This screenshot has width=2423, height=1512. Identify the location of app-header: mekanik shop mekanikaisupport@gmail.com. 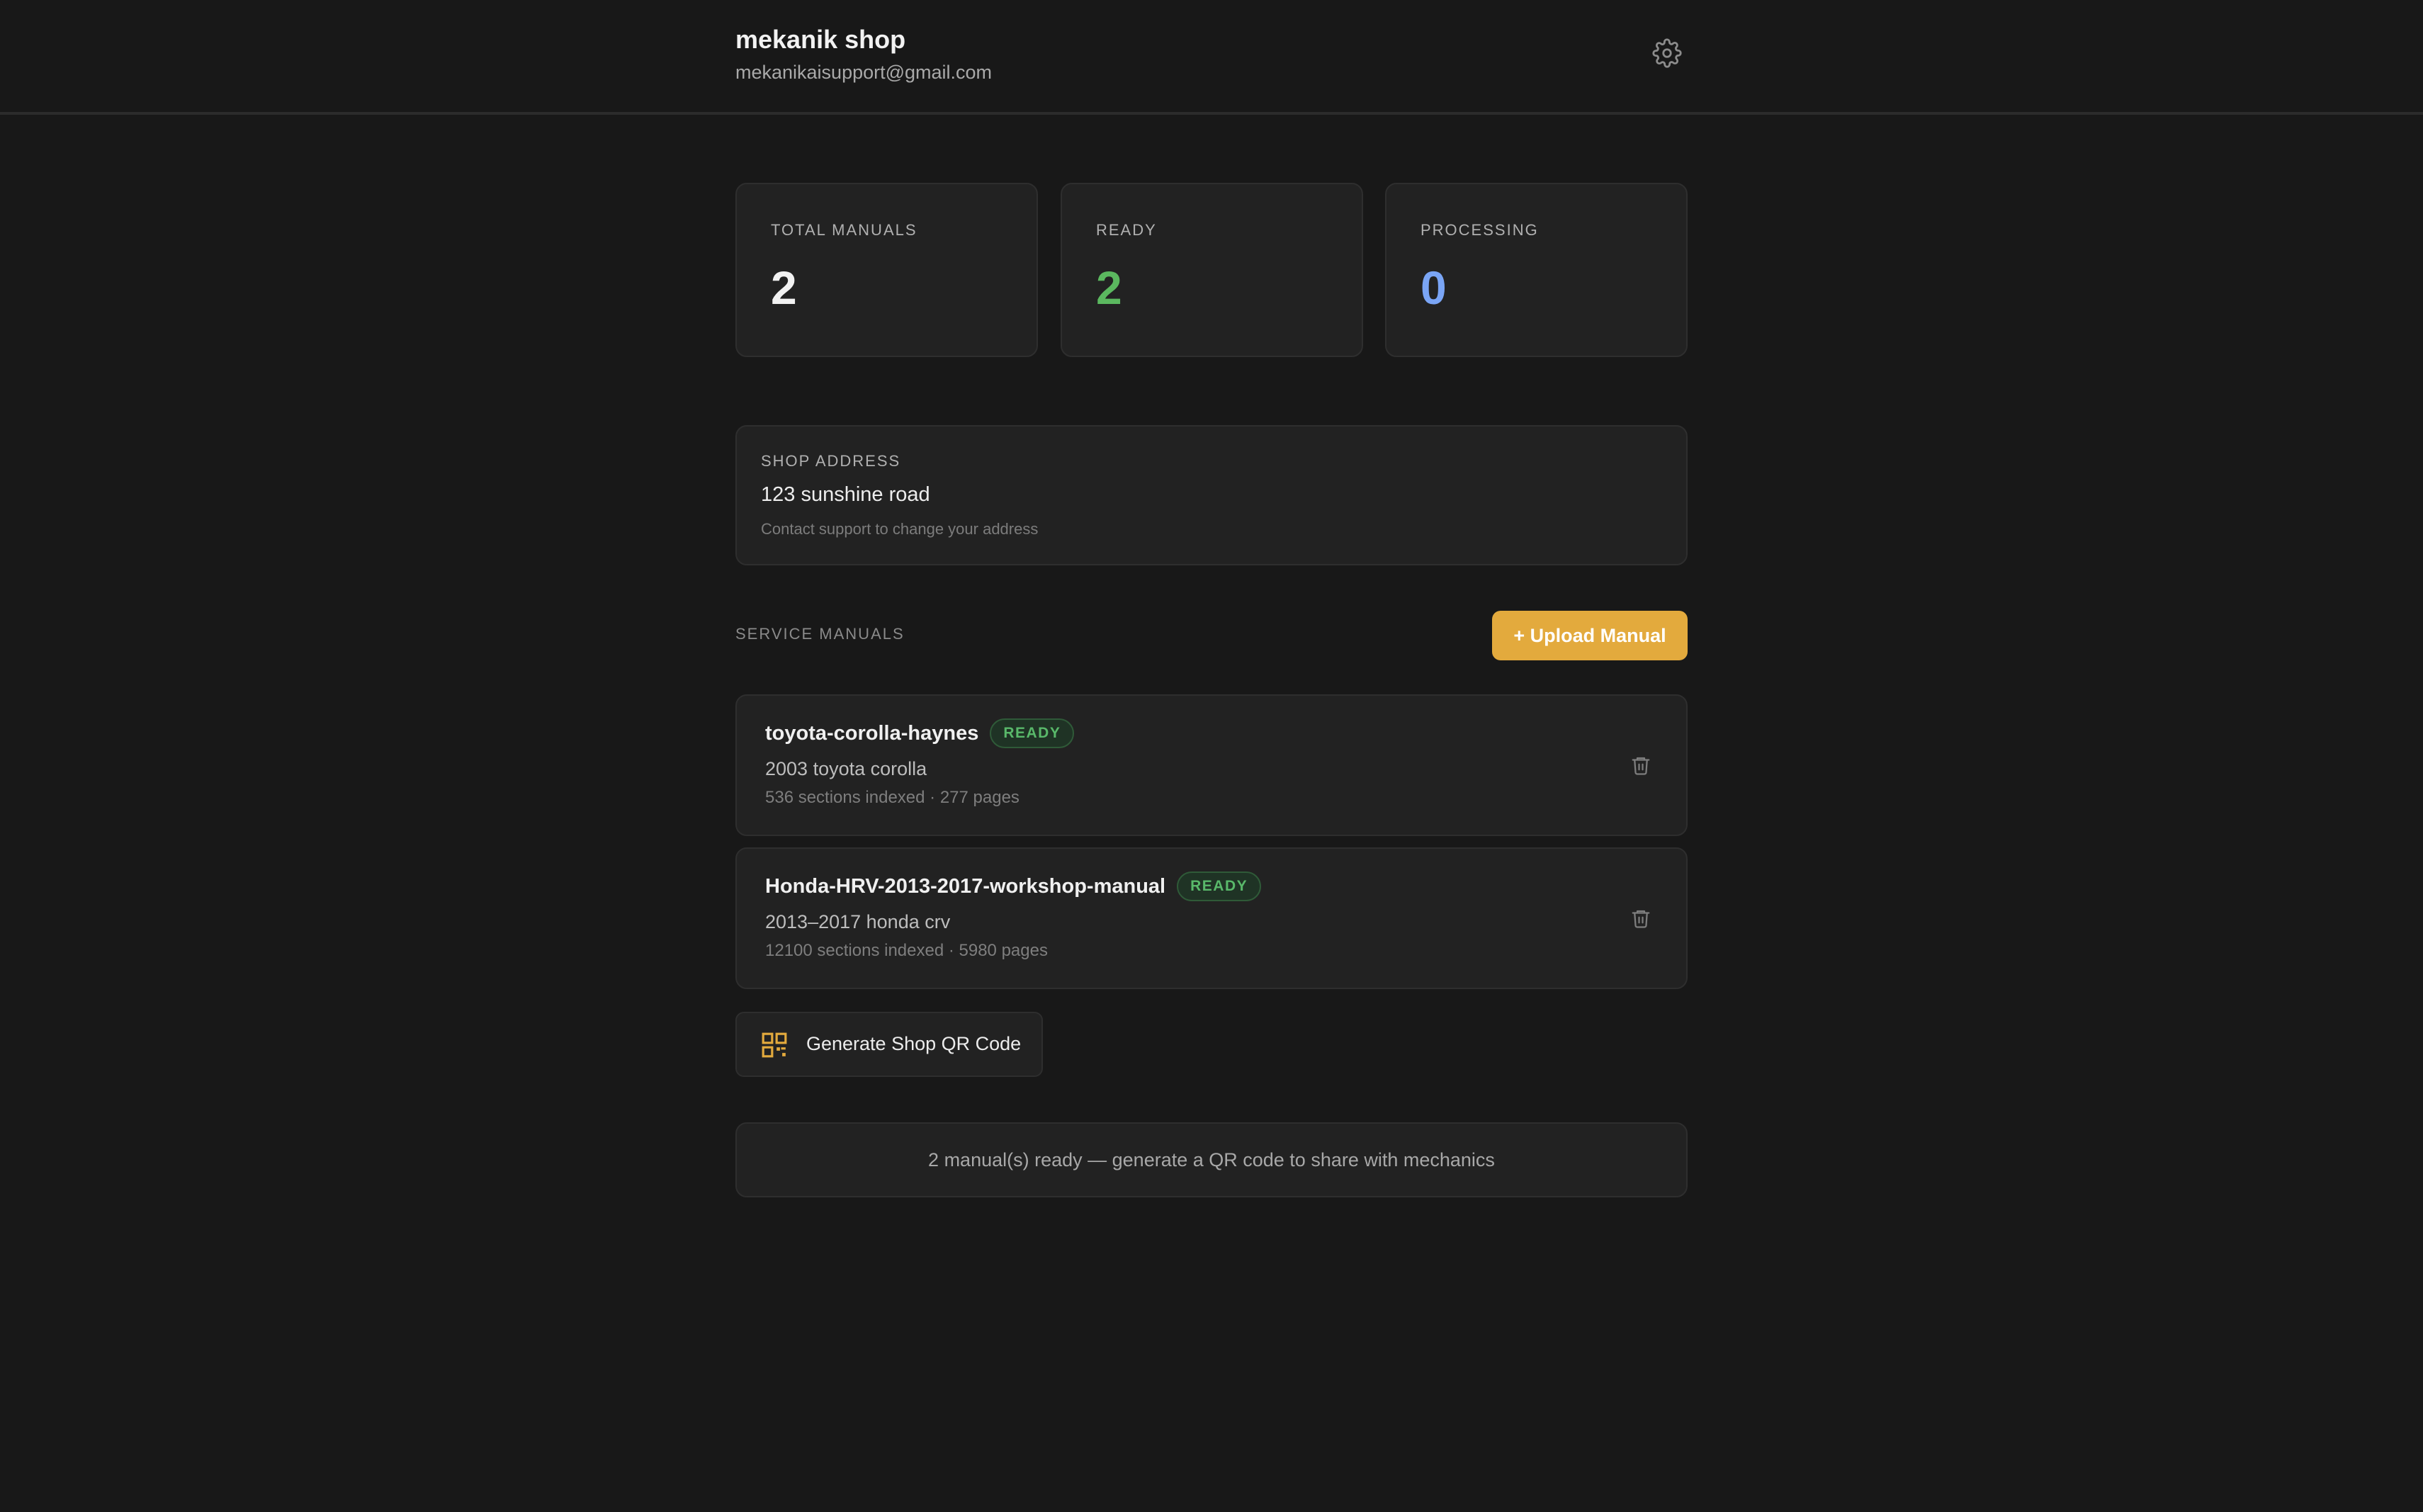
(1211, 57).